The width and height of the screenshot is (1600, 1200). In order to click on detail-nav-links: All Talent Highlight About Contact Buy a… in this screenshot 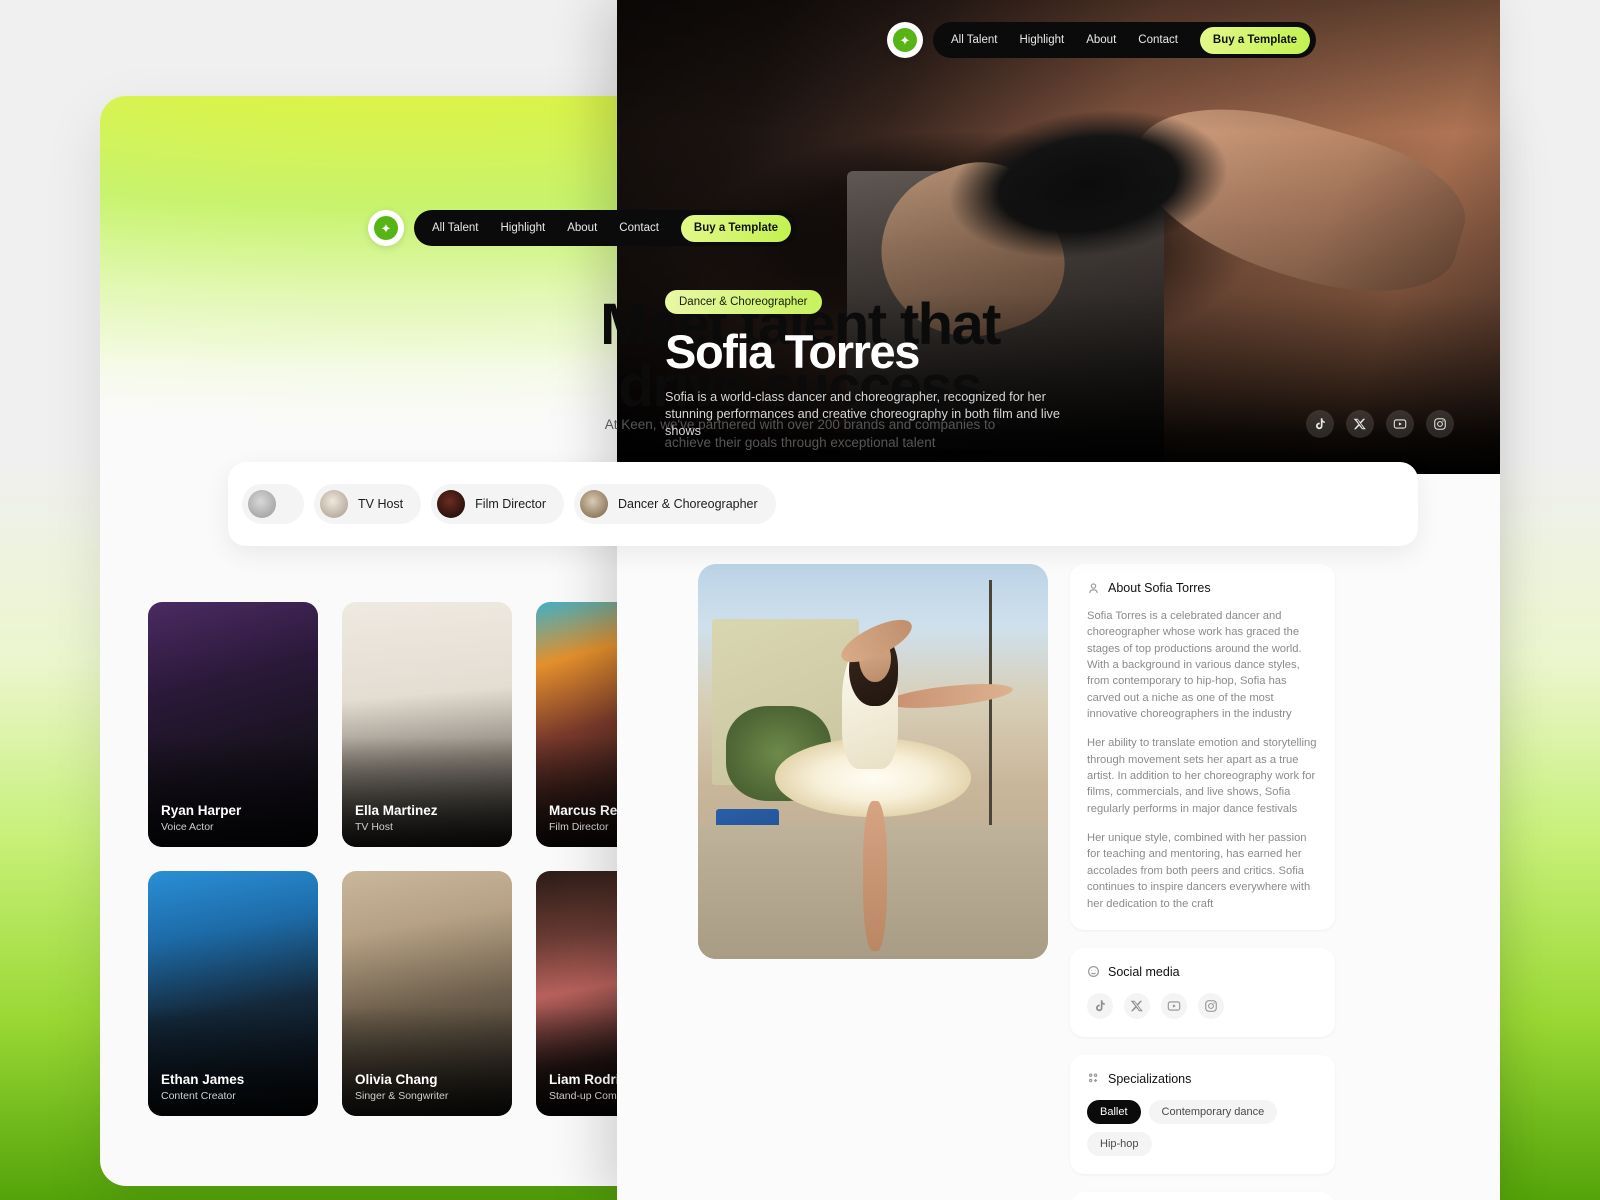, I will do `click(1125, 40)`.